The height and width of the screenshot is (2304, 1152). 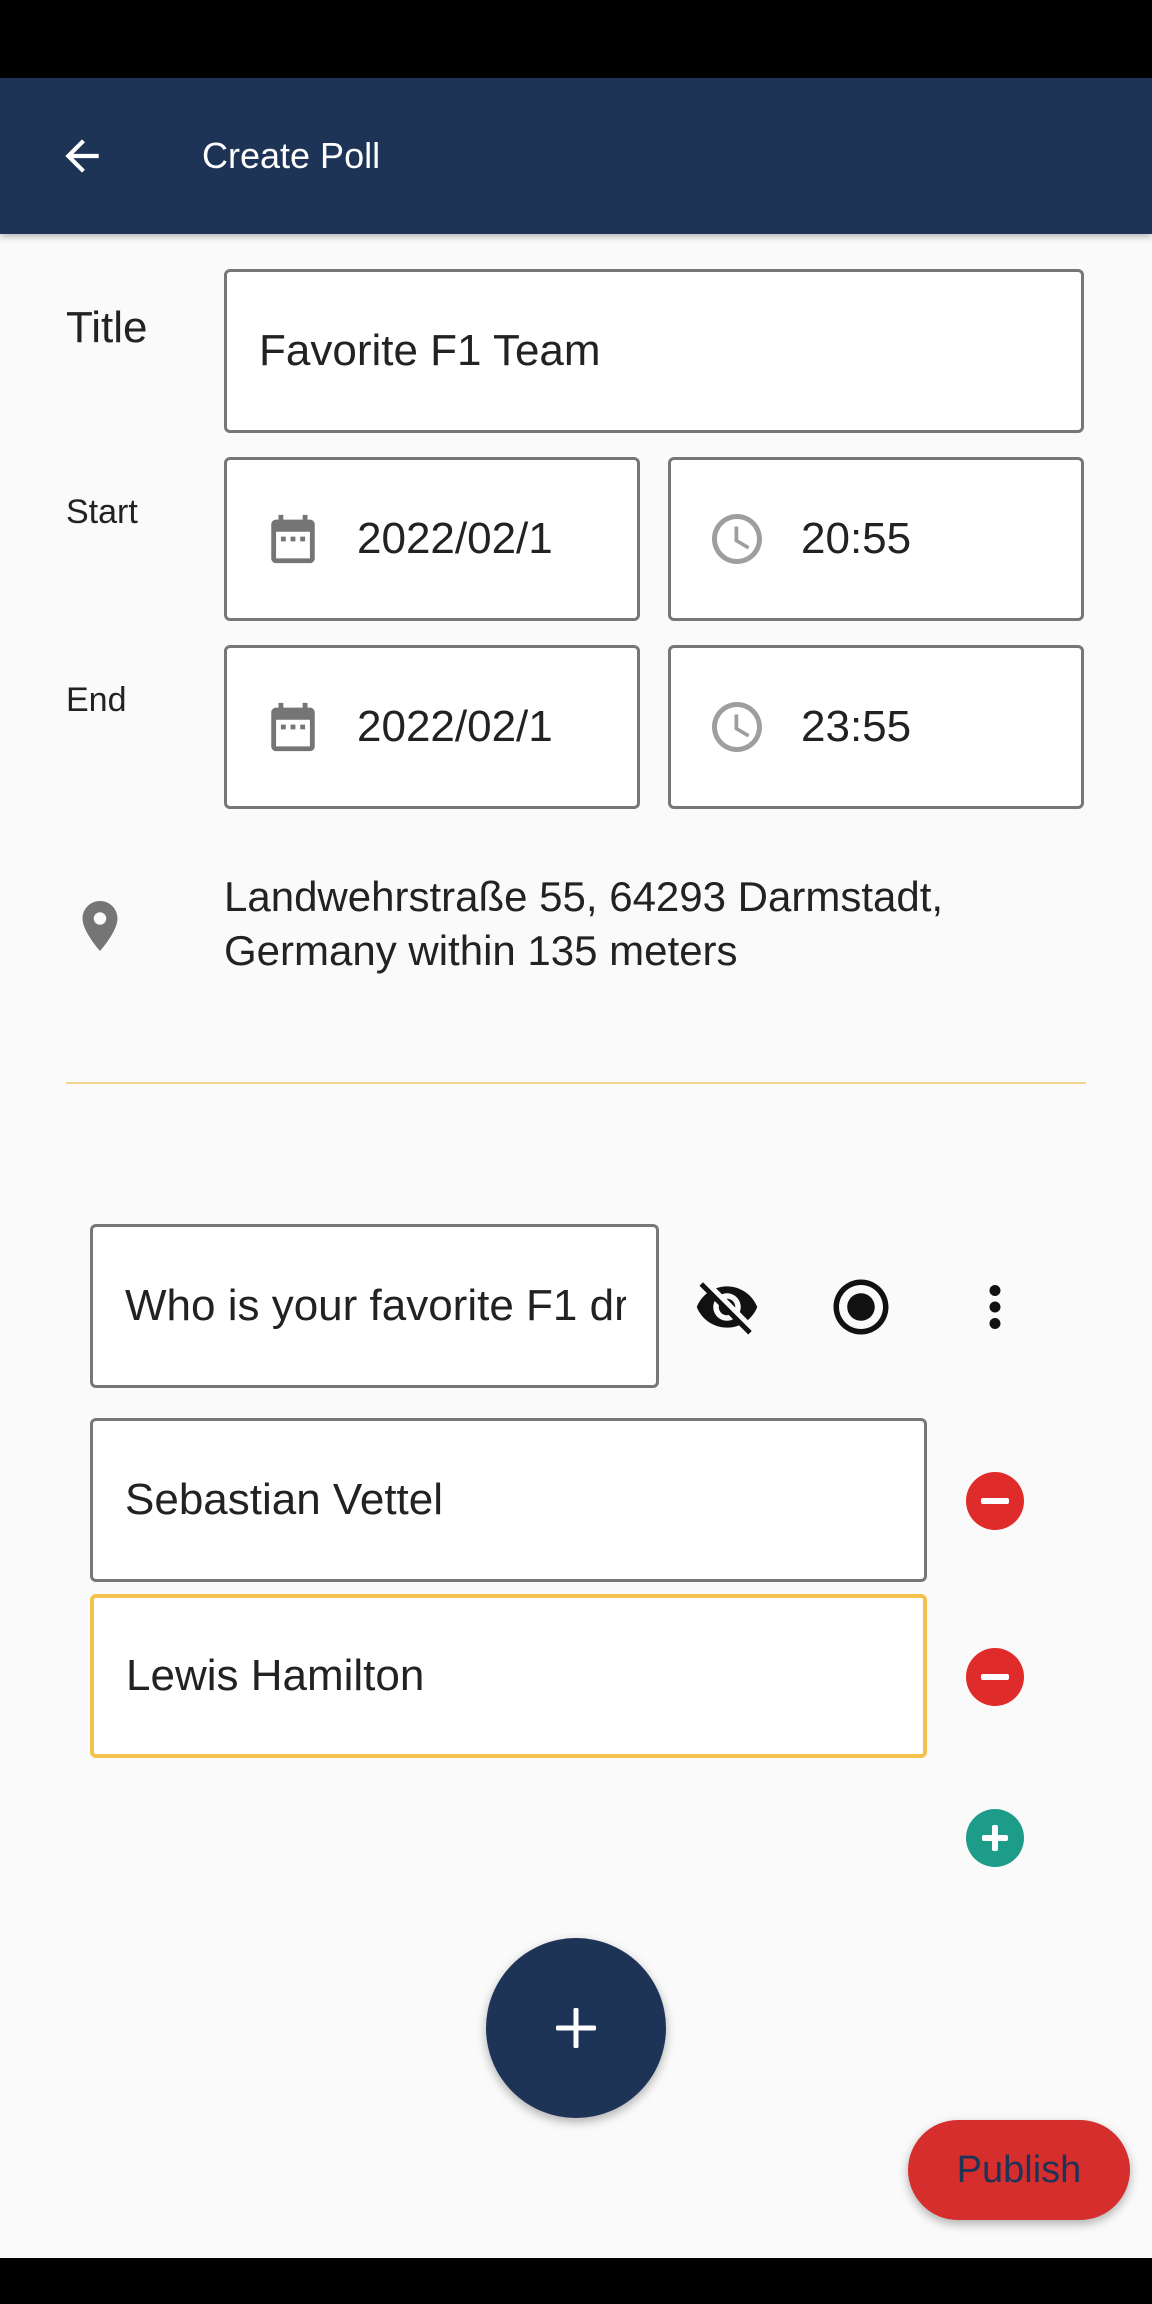 I want to click on arrow-left-icon, so click(x=82, y=156).